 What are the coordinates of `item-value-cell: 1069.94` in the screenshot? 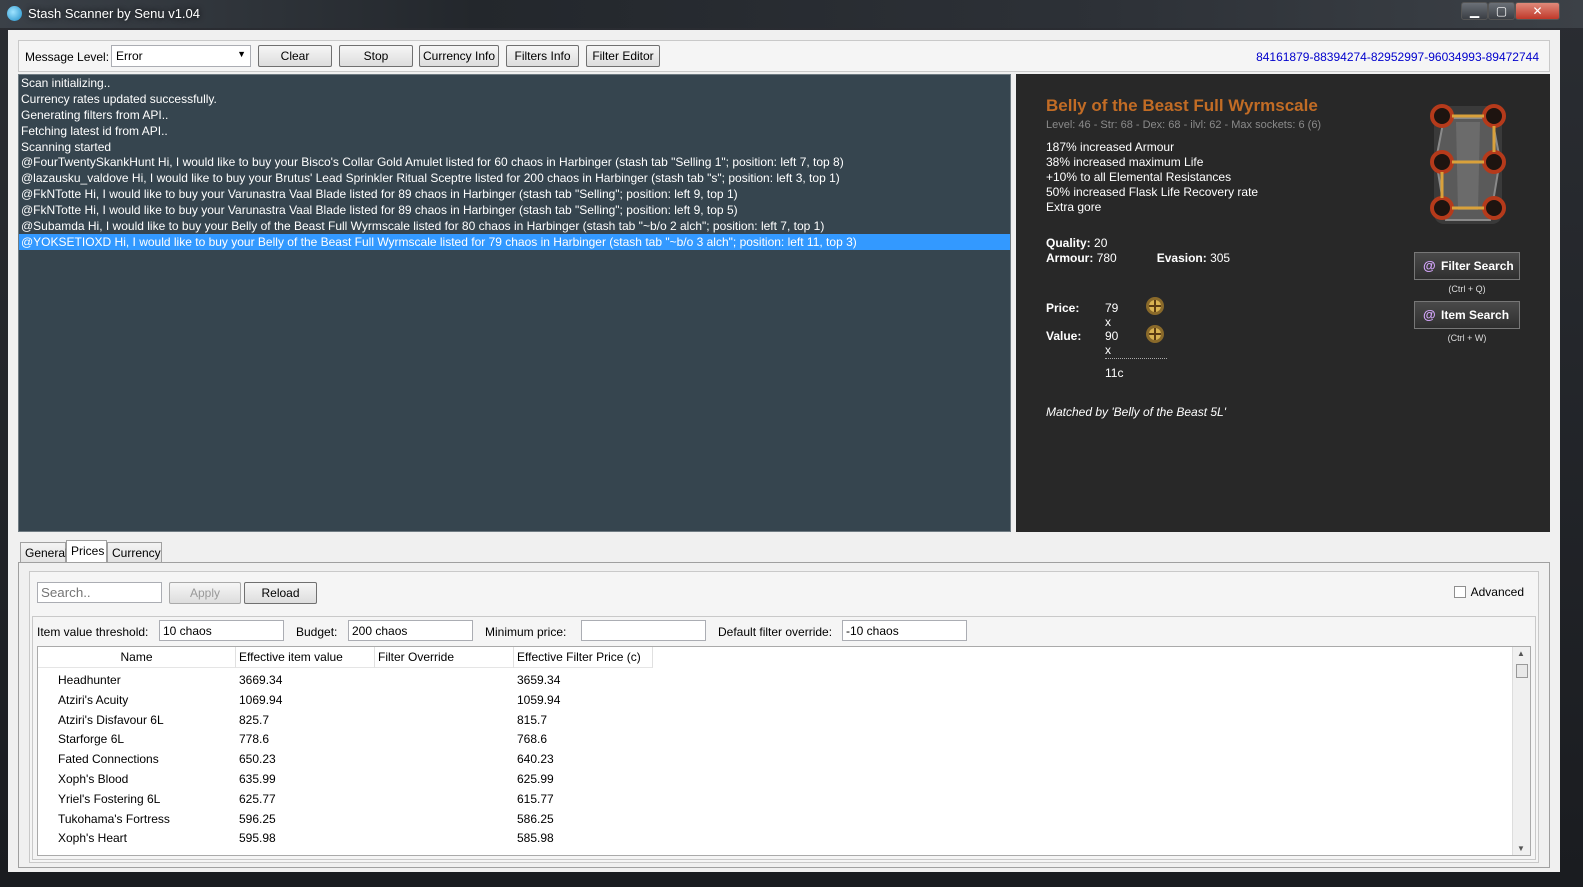 It's located at (261, 699).